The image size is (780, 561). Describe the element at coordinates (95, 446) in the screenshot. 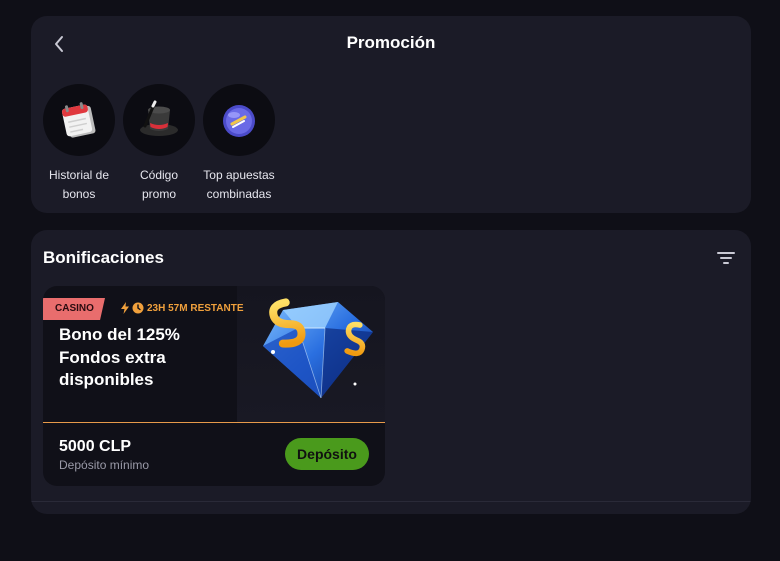

I see `minimum-deposit-amount: 5000 CLP` at that location.